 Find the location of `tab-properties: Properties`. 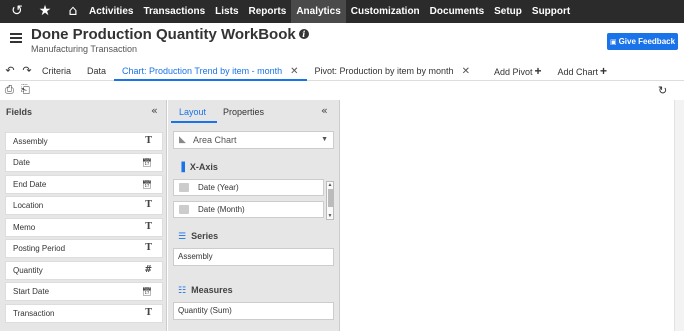

tab-properties: Properties is located at coordinates (243, 112).